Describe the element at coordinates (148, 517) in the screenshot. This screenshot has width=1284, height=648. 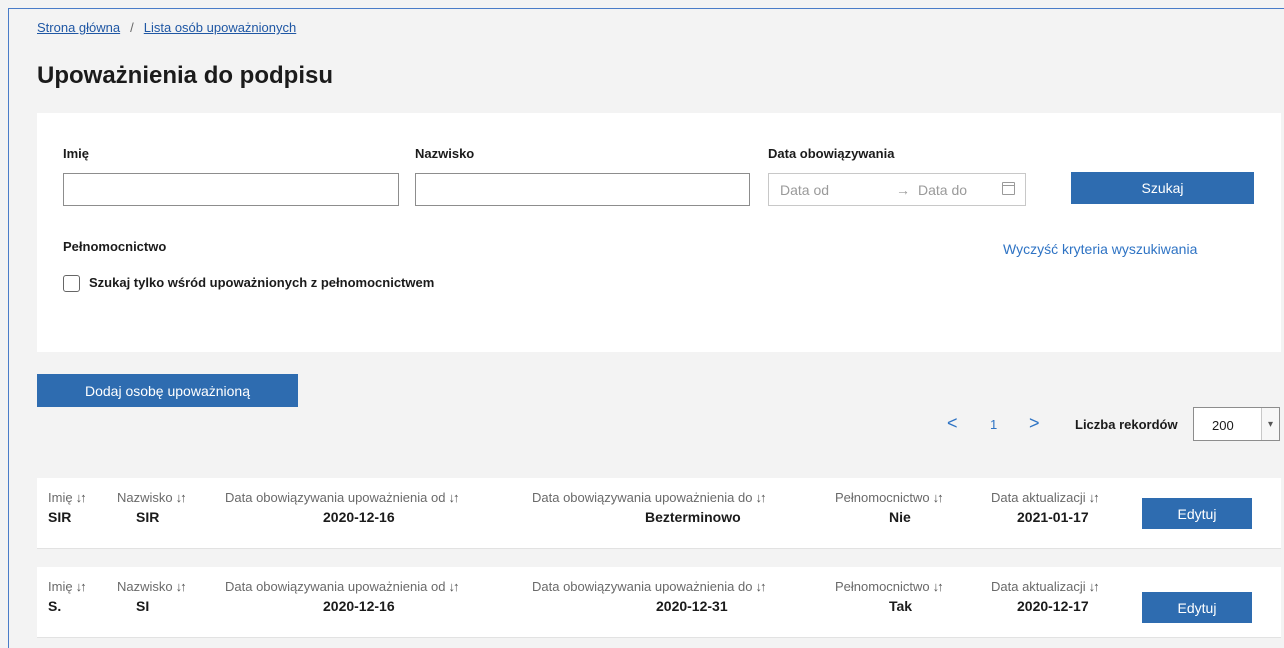
I see `cell-last-name: SIR` at that location.